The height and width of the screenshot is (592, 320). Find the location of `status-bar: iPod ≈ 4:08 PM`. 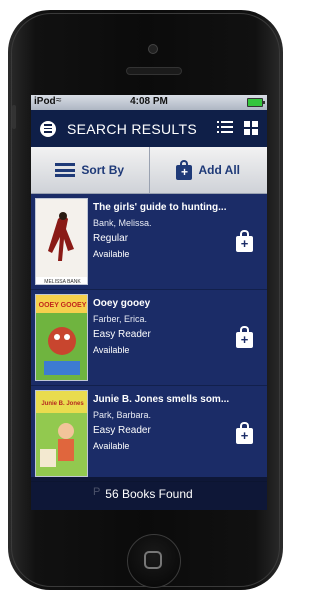

status-bar: iPod ≈ 4:08 PM is located at coordinates (149, 102).